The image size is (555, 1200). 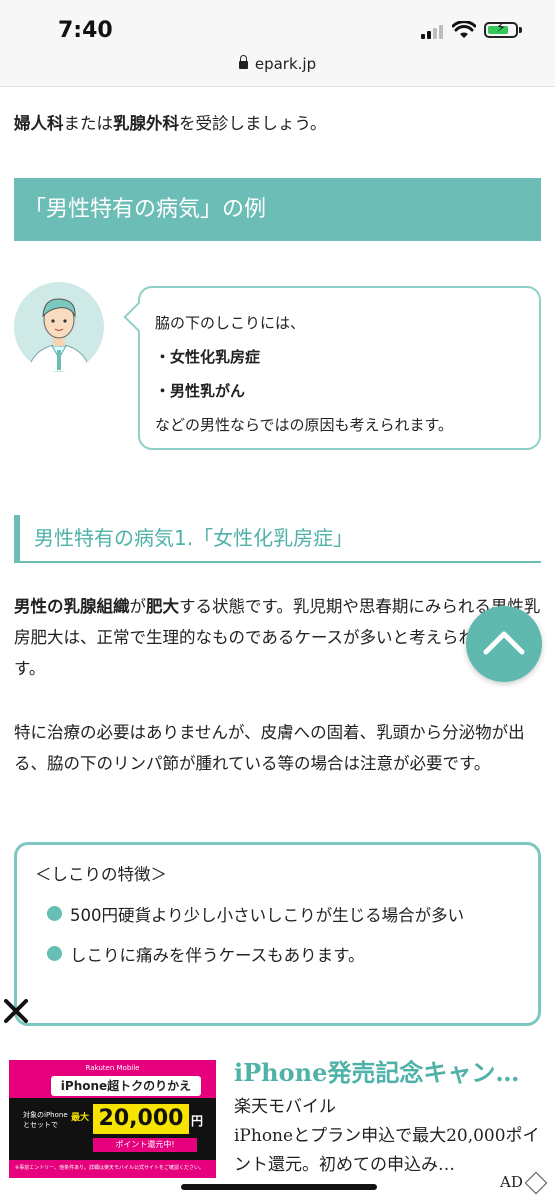 What do you see at coordinates (277, 539) in the screenshot?
I see `subheading: 男性特有の病気1.「女性化乳房症」` at bounding box center [277, 539].